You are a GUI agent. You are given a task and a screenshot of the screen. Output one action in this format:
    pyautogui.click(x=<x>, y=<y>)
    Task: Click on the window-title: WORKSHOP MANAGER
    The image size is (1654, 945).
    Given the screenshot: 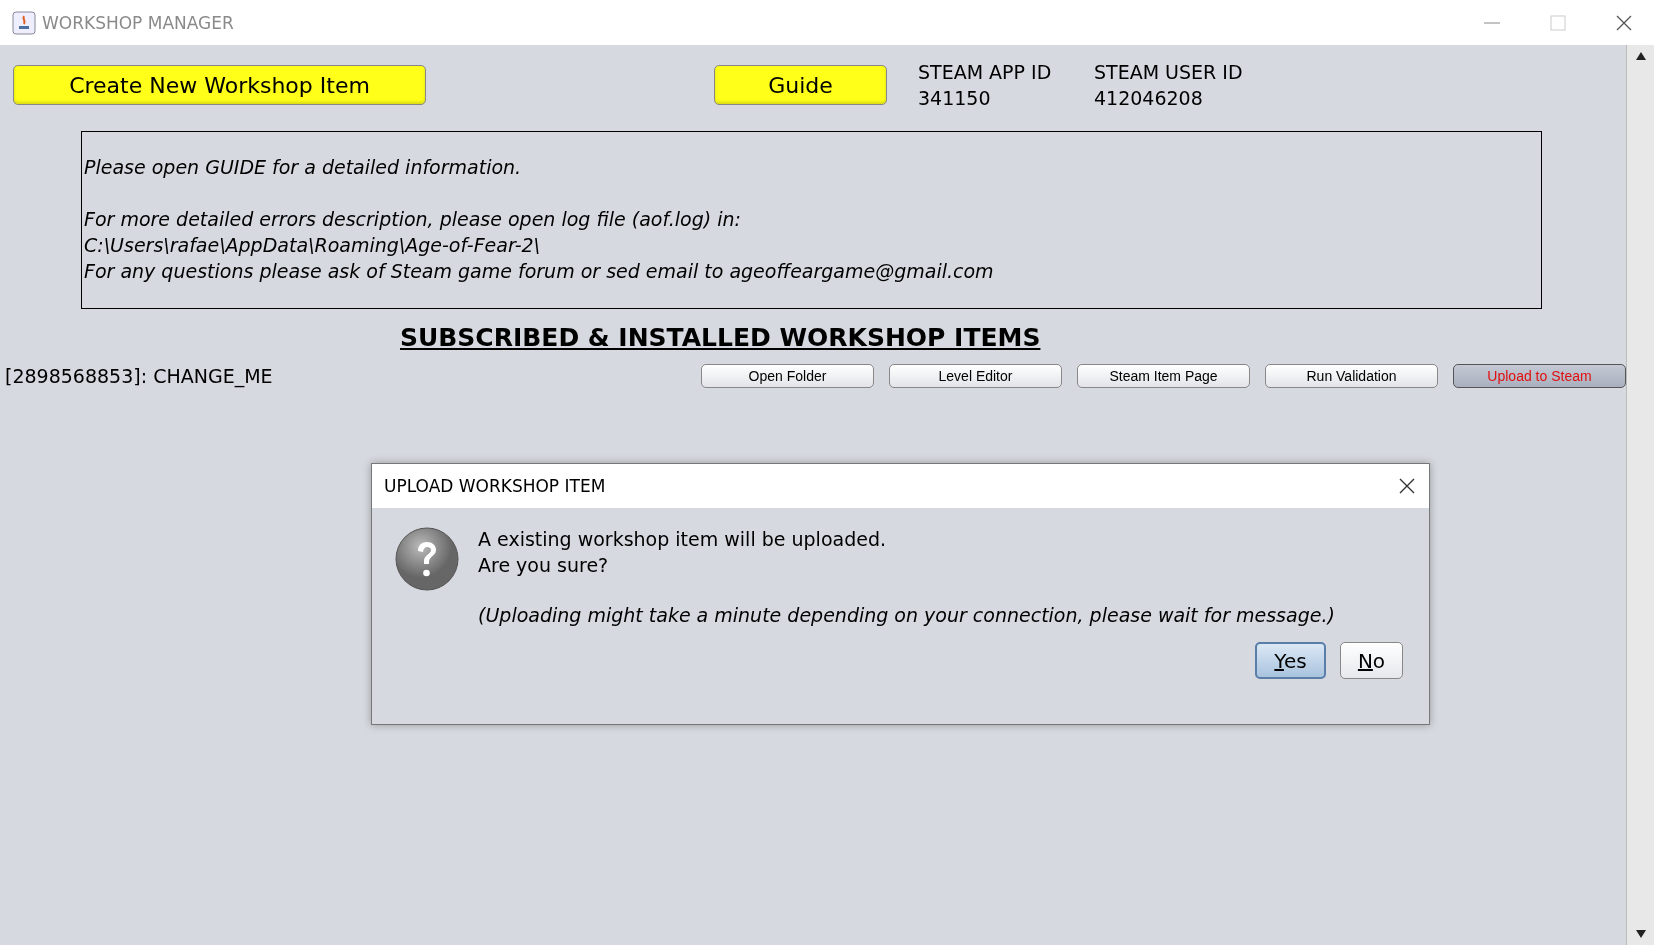 What is the action you would take?
    pyautogui.click(x=138, y=22)
    